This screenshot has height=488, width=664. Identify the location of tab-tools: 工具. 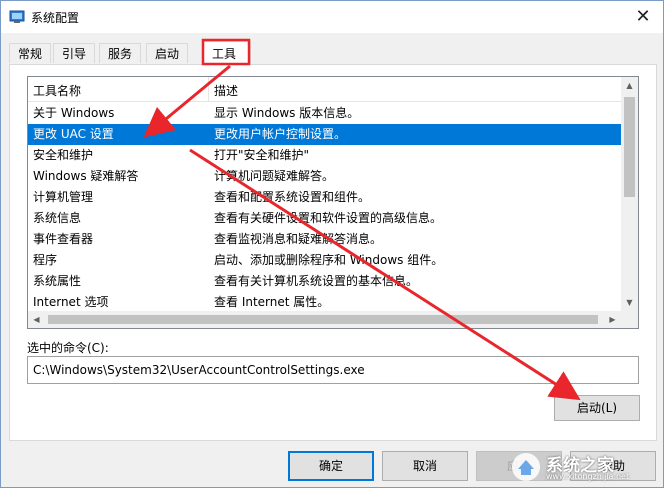
(227, 53).